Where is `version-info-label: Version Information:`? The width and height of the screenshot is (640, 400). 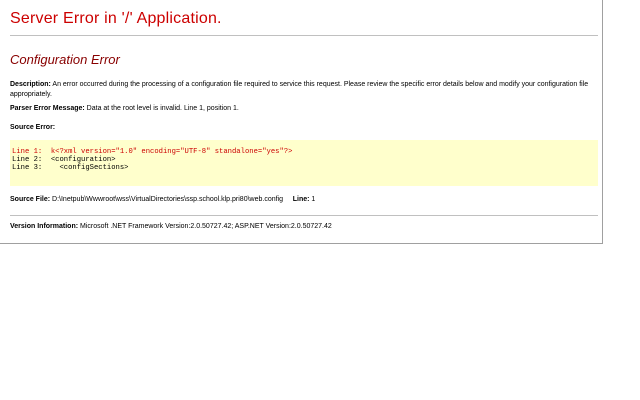
version-info-label: Version Information: is located at coordinates (44, 226).